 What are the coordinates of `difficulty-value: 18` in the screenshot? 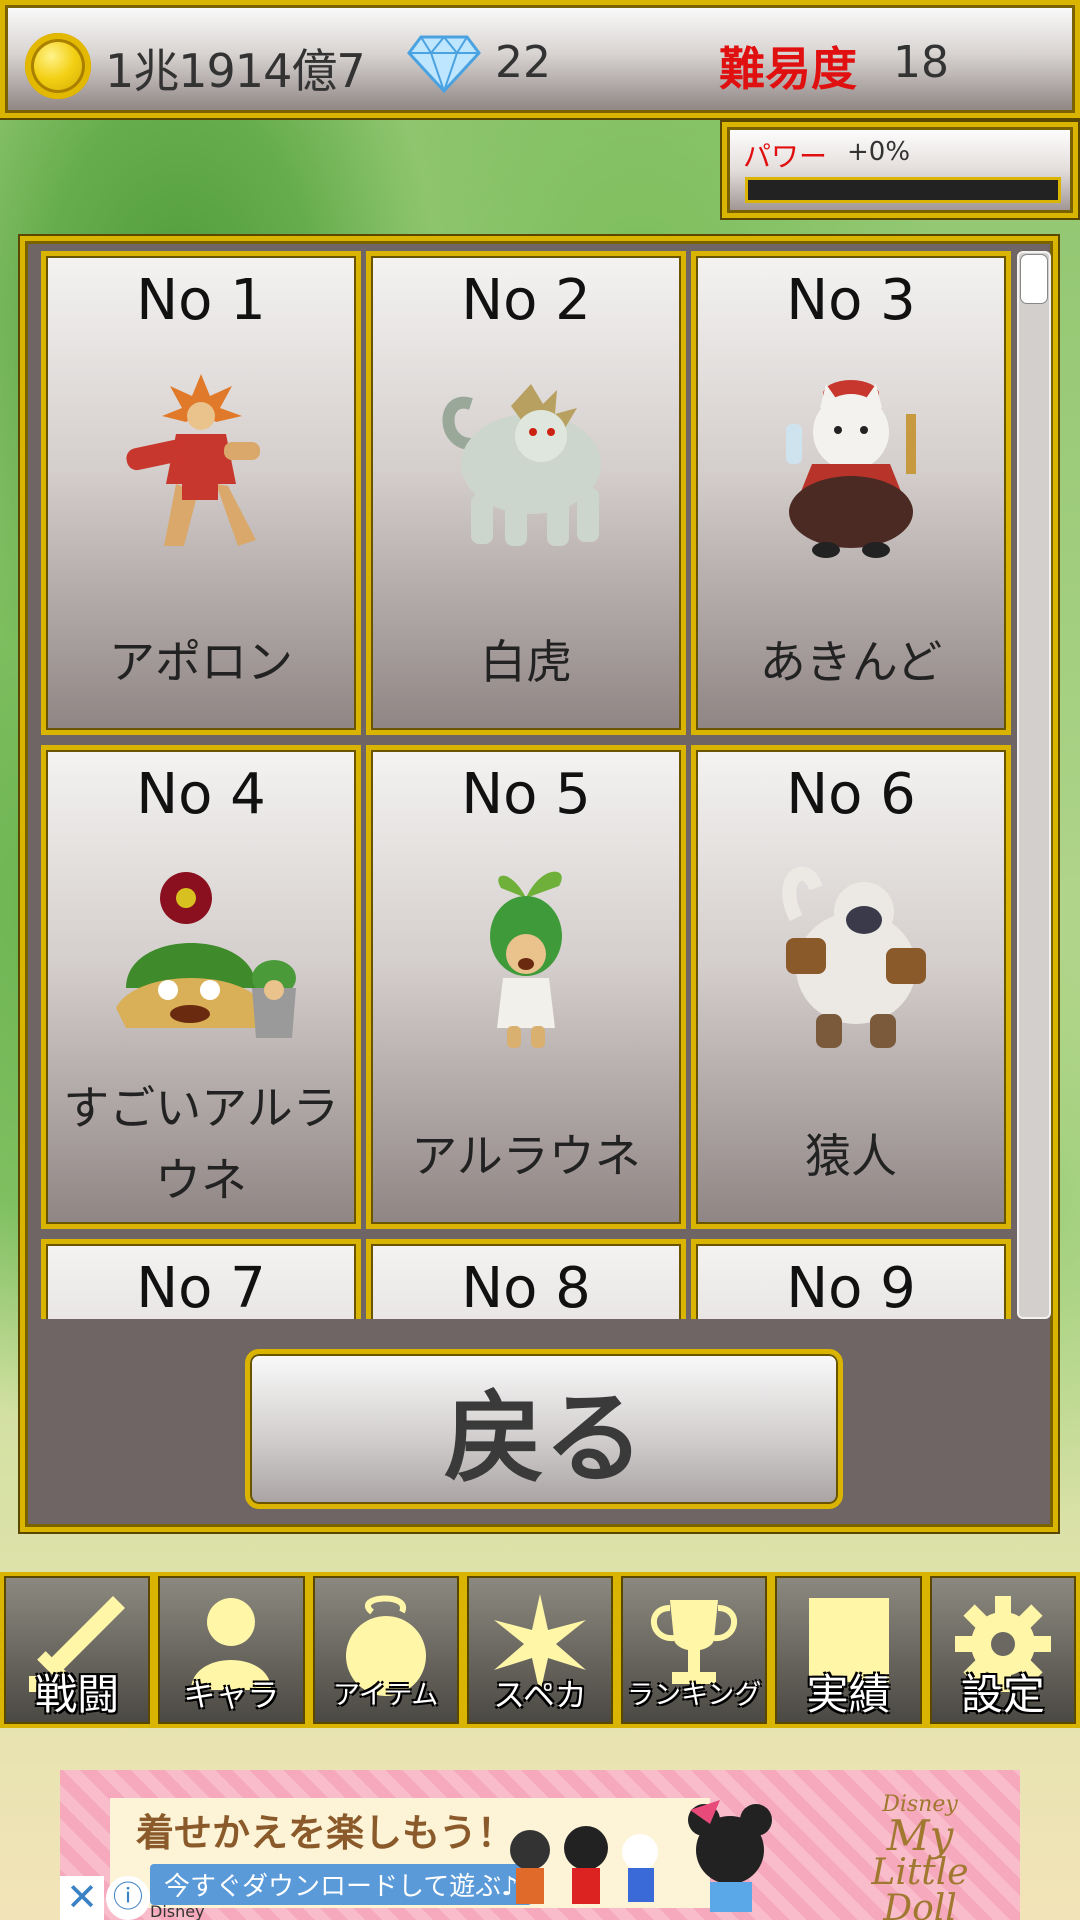 It's located at (921, 62).